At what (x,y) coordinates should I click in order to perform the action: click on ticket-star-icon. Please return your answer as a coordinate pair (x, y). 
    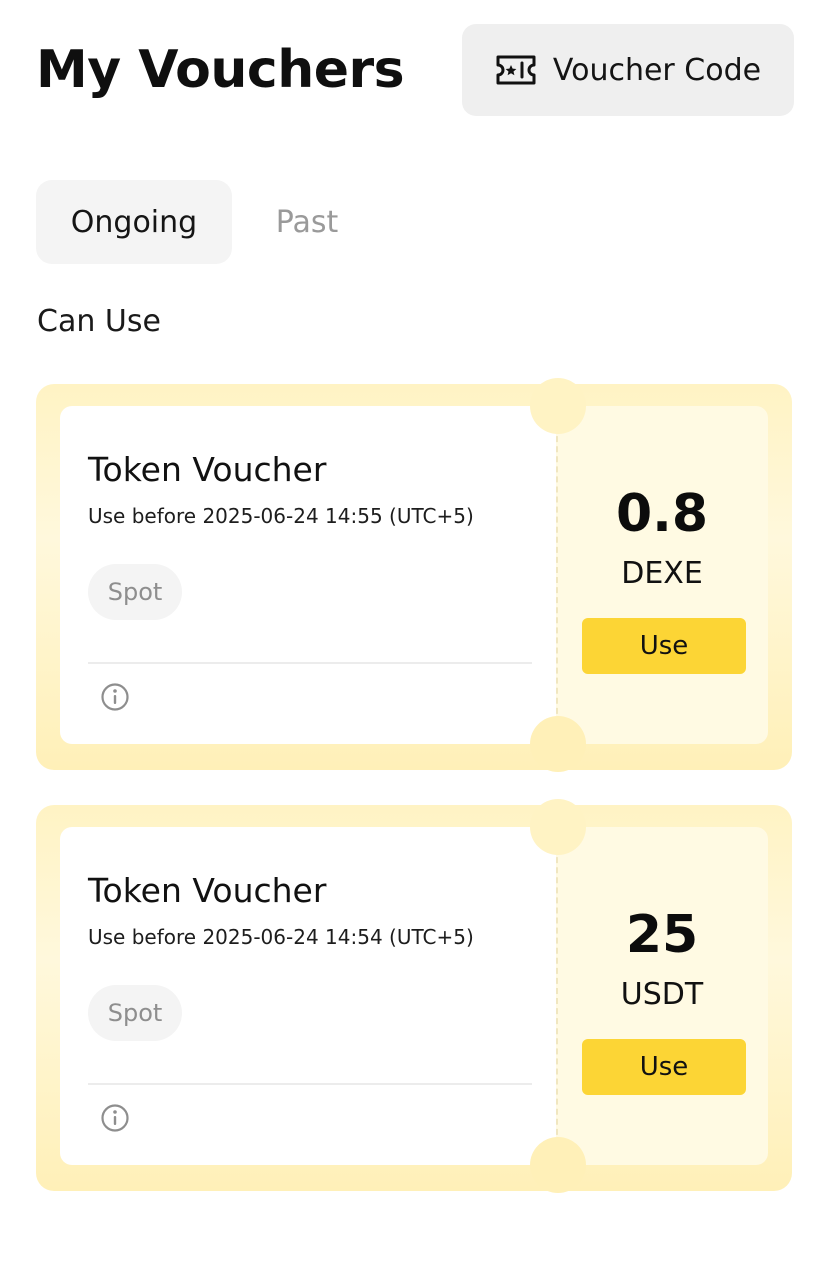
    Looking at the image, I should click on (516, 70).